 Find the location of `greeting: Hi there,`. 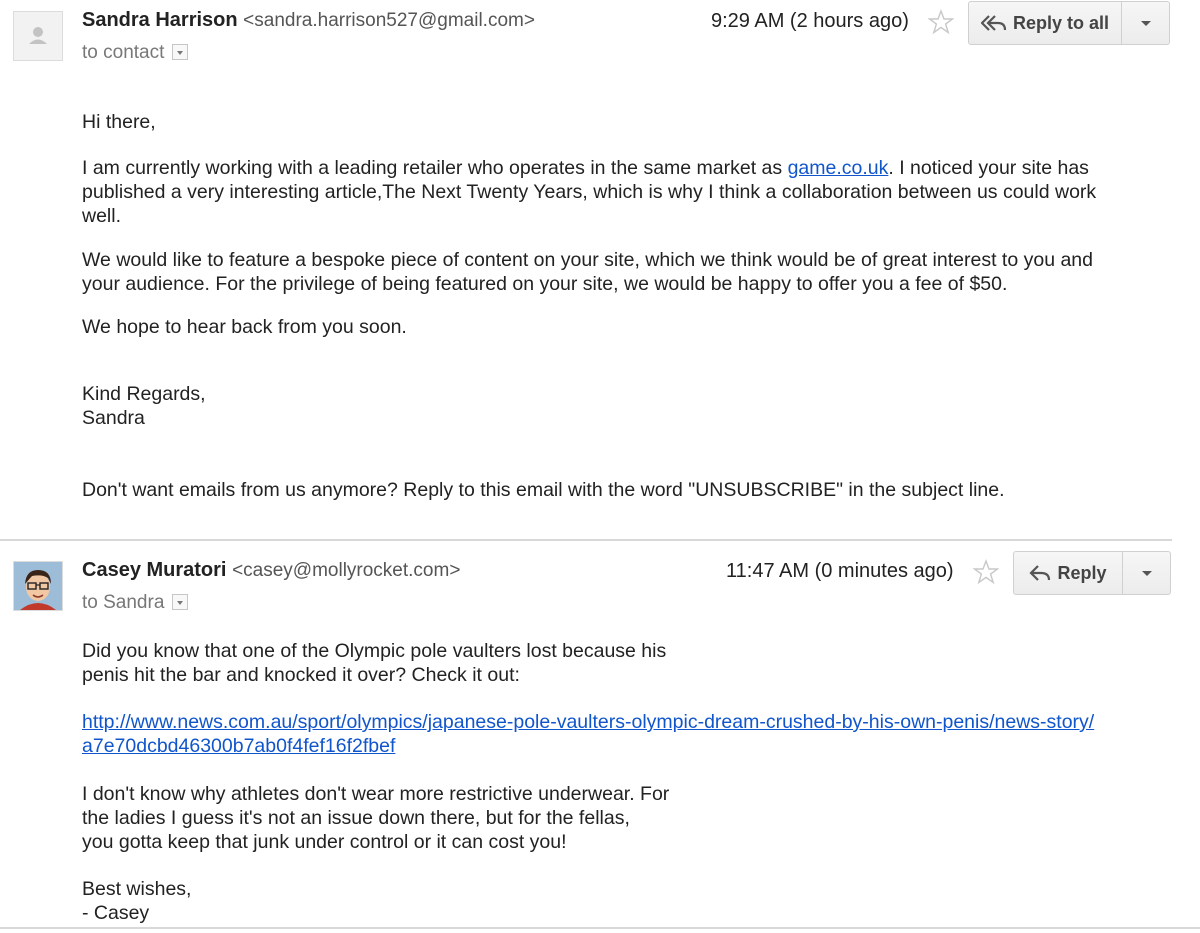

greeting: Hi there, is located at coordinates (119, 122).